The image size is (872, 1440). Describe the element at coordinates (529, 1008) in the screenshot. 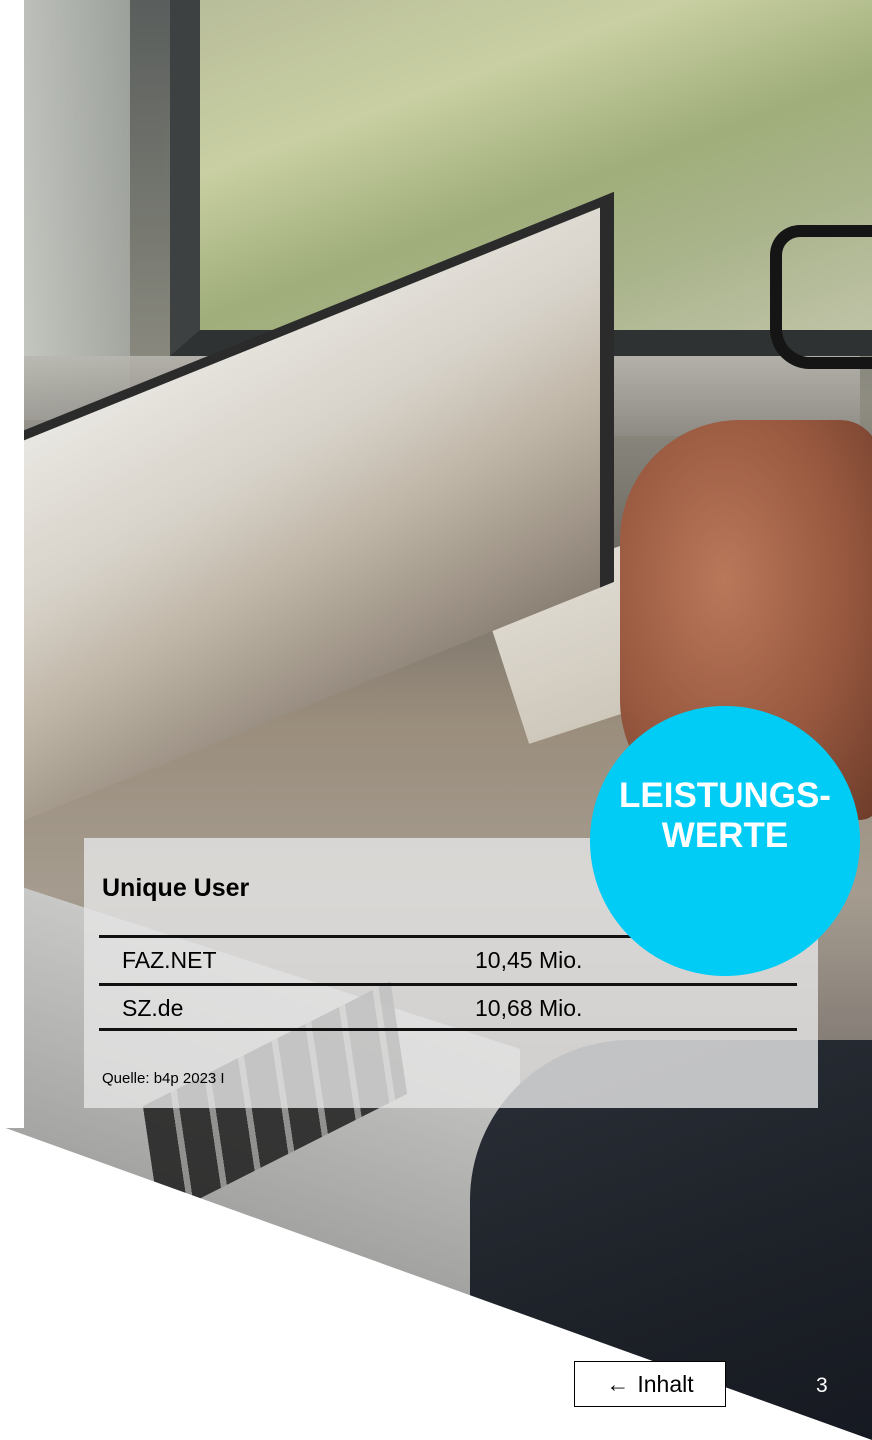

I see `row-value: 10,68 Mio.` at that location.